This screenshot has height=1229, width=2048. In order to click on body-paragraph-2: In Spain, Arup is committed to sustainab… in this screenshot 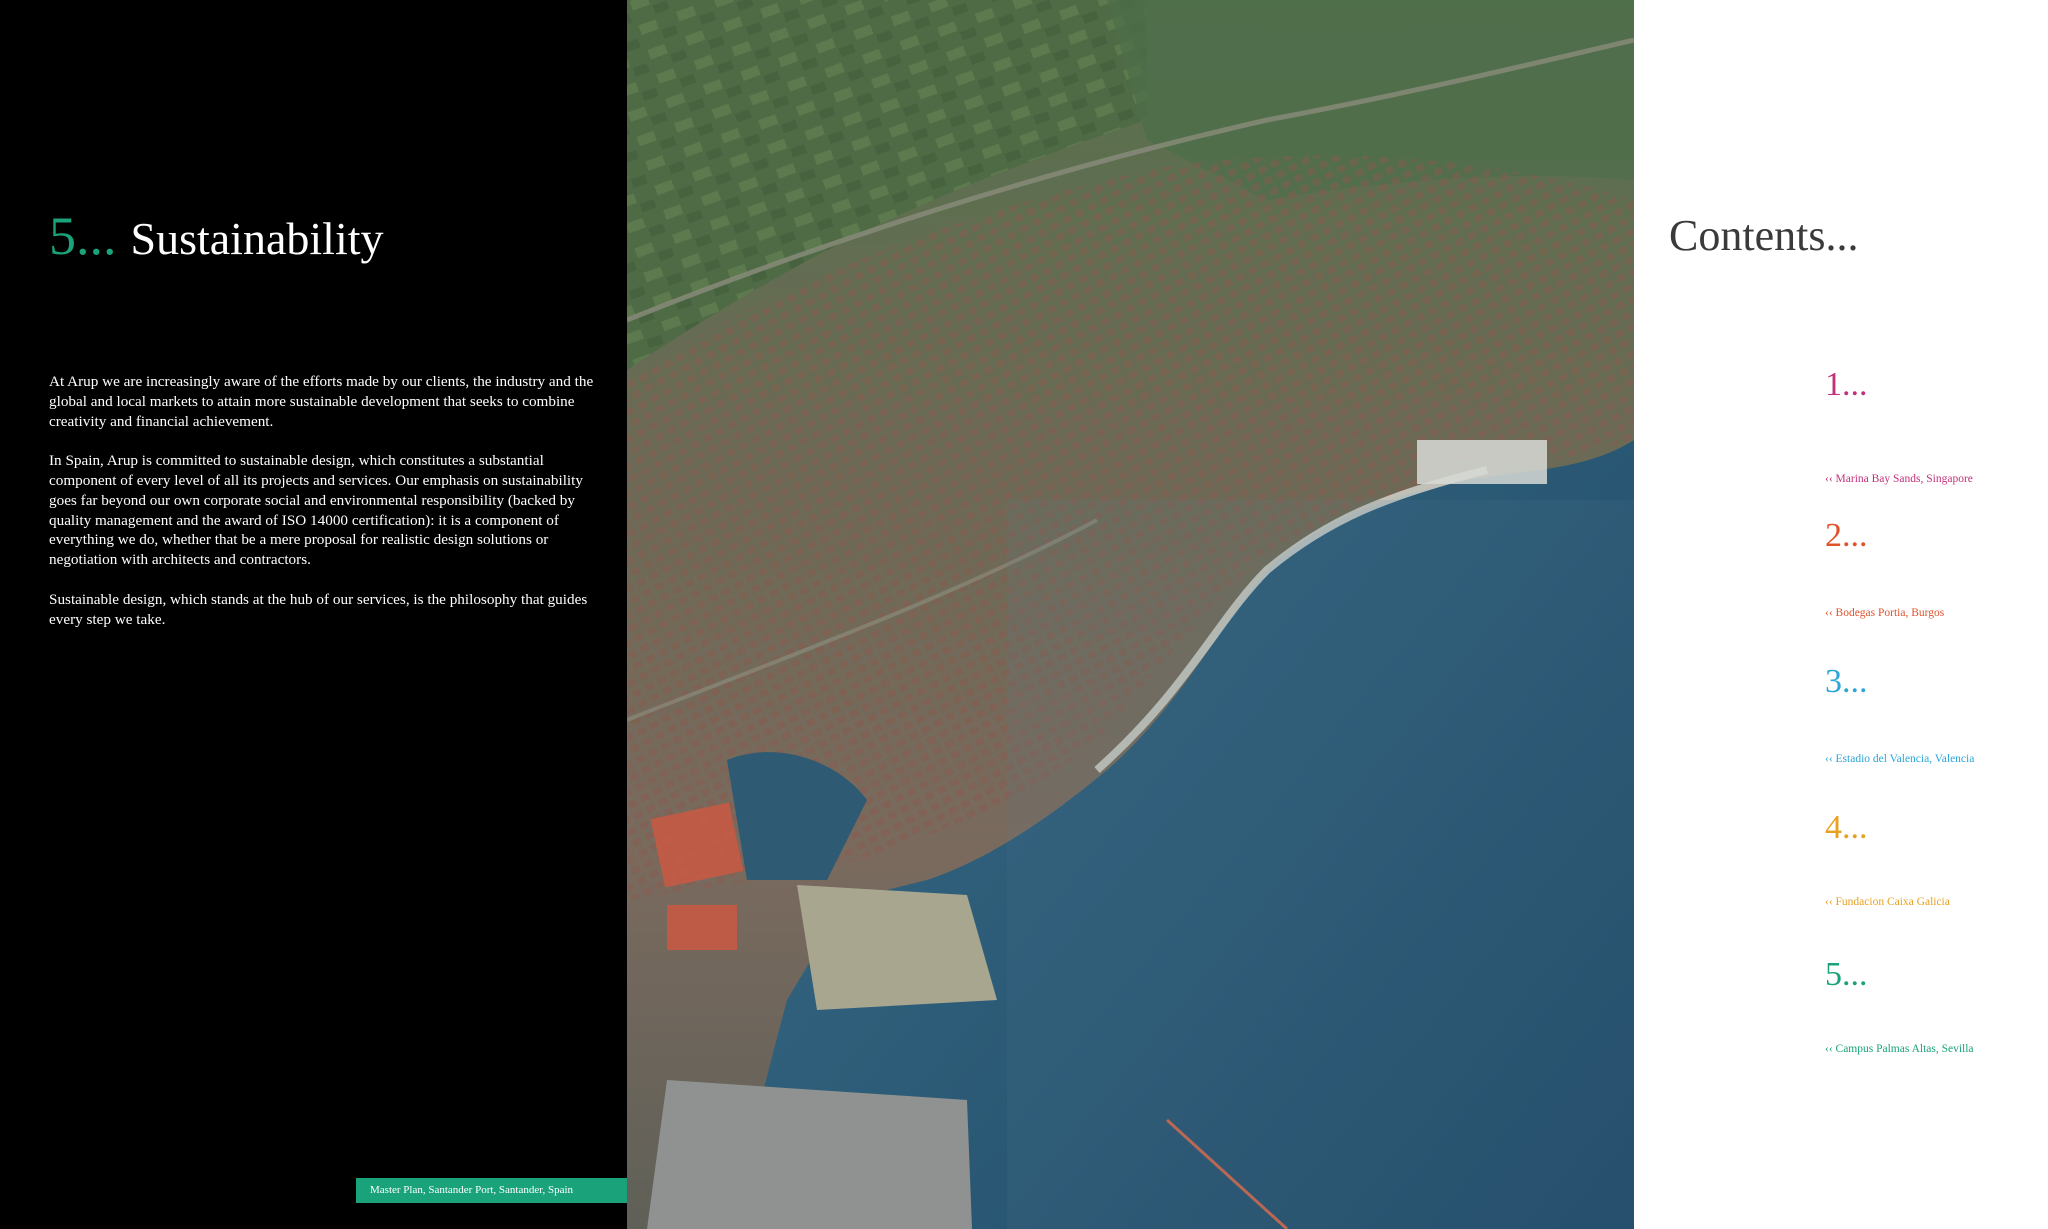, I will do `click(316, 510)`.